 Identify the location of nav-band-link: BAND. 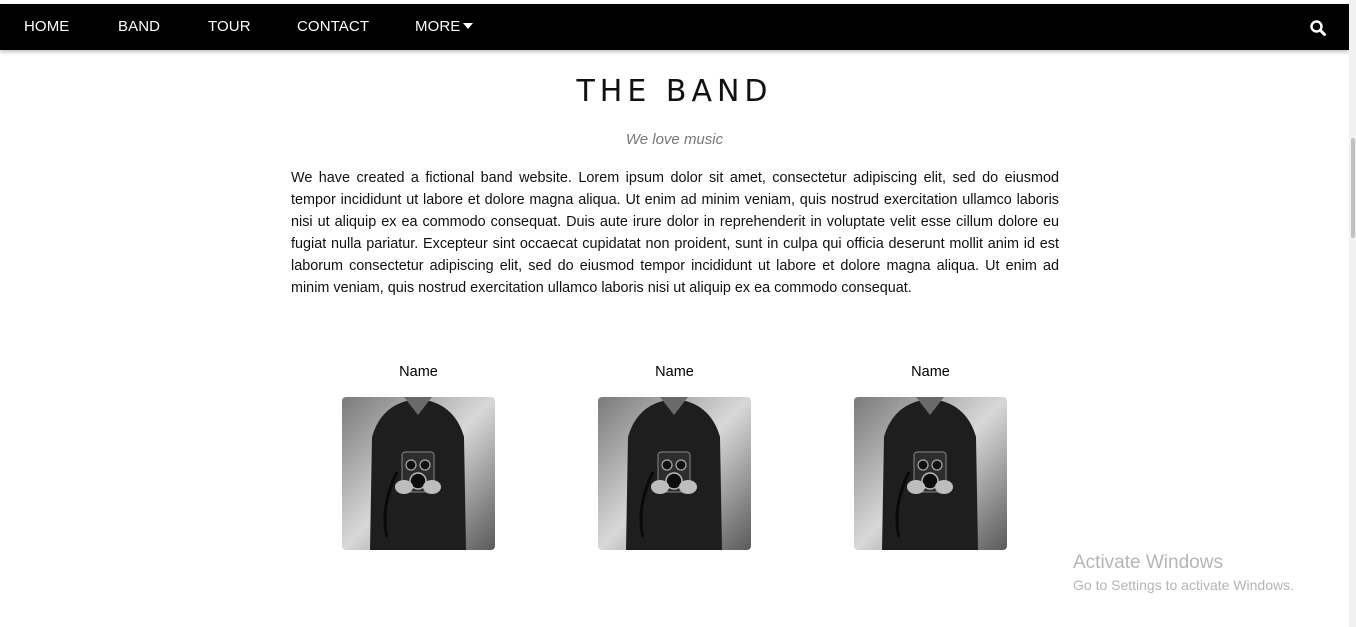
(139, 27).